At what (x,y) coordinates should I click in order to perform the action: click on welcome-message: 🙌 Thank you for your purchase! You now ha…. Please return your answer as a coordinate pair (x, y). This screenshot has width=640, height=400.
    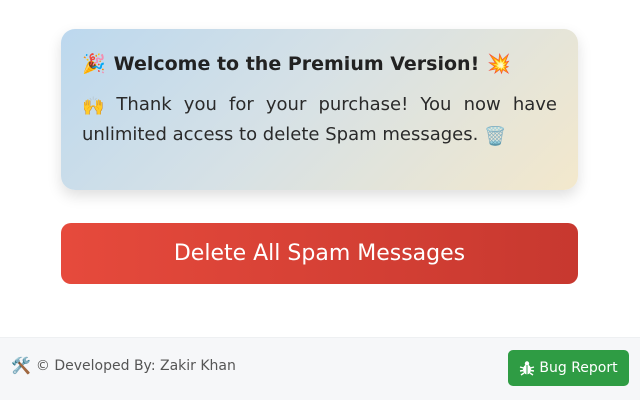
    Looking at the image, I should click on (319, 120).